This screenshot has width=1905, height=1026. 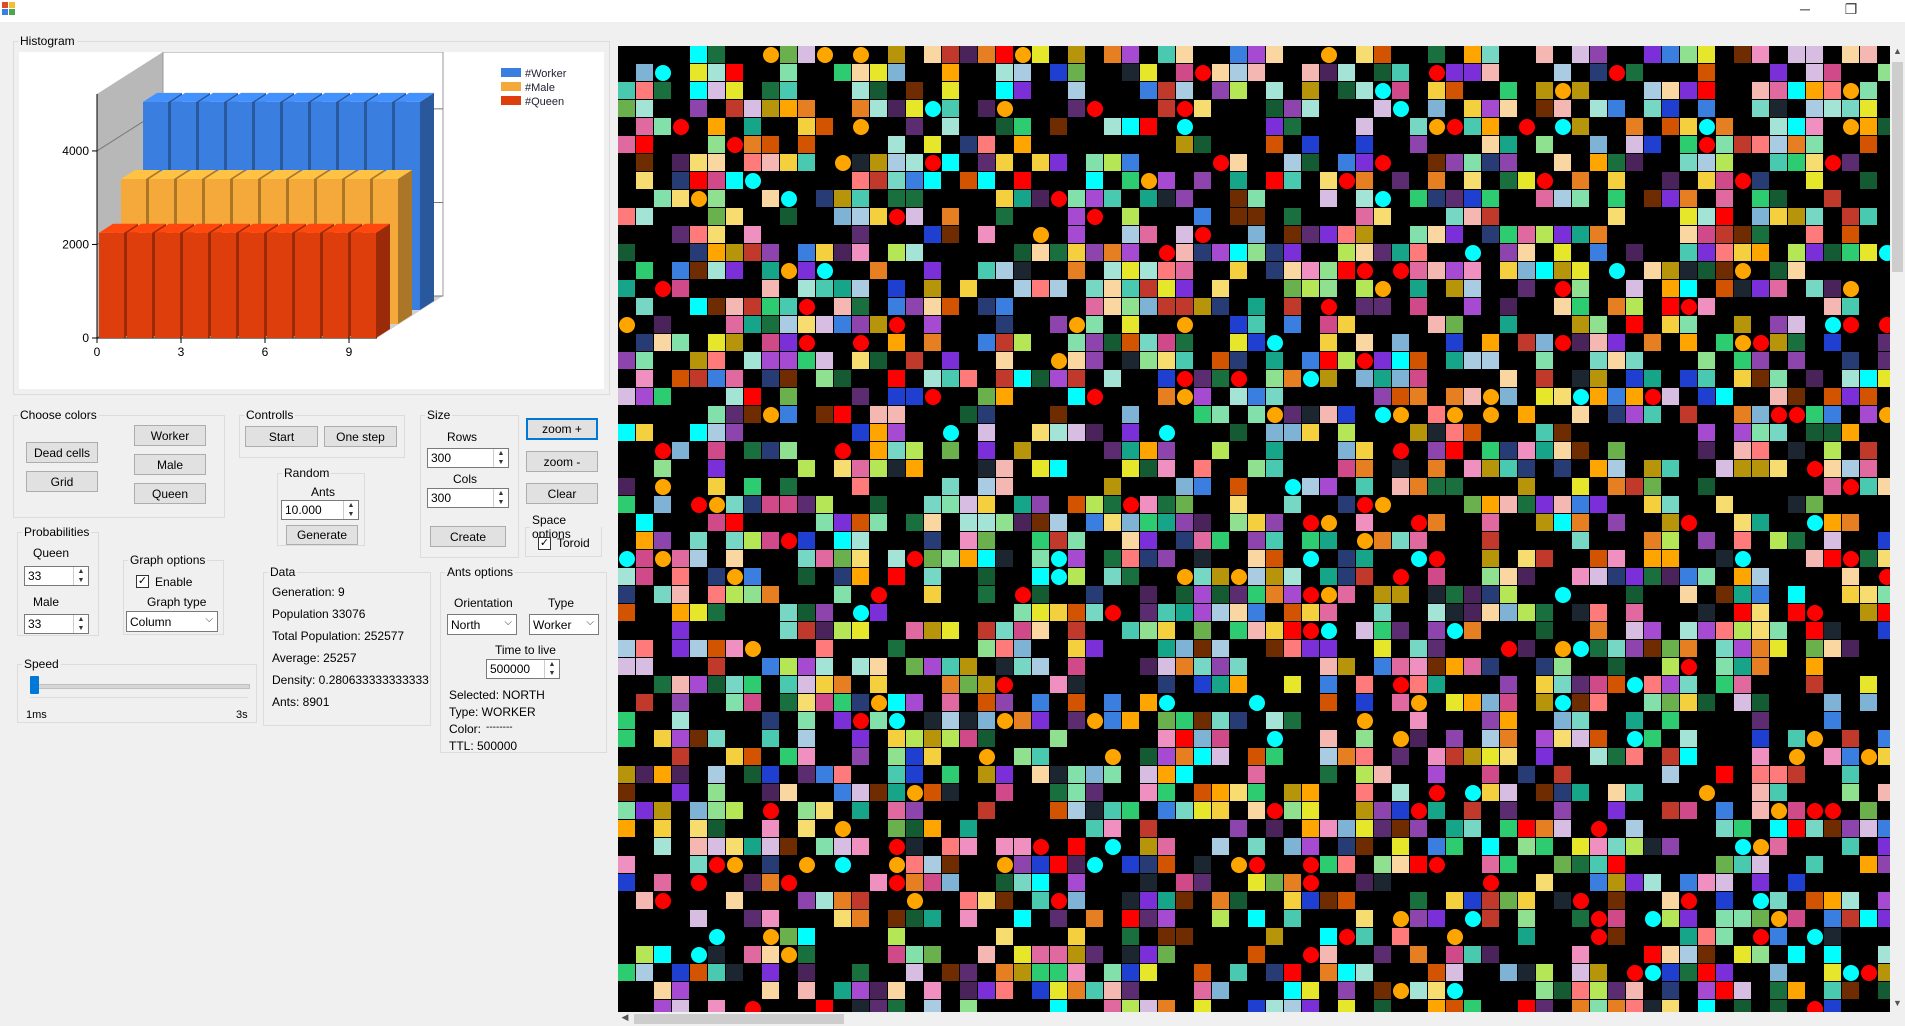 I want to click on male-color-button: Male, so click(x=170, y=464).